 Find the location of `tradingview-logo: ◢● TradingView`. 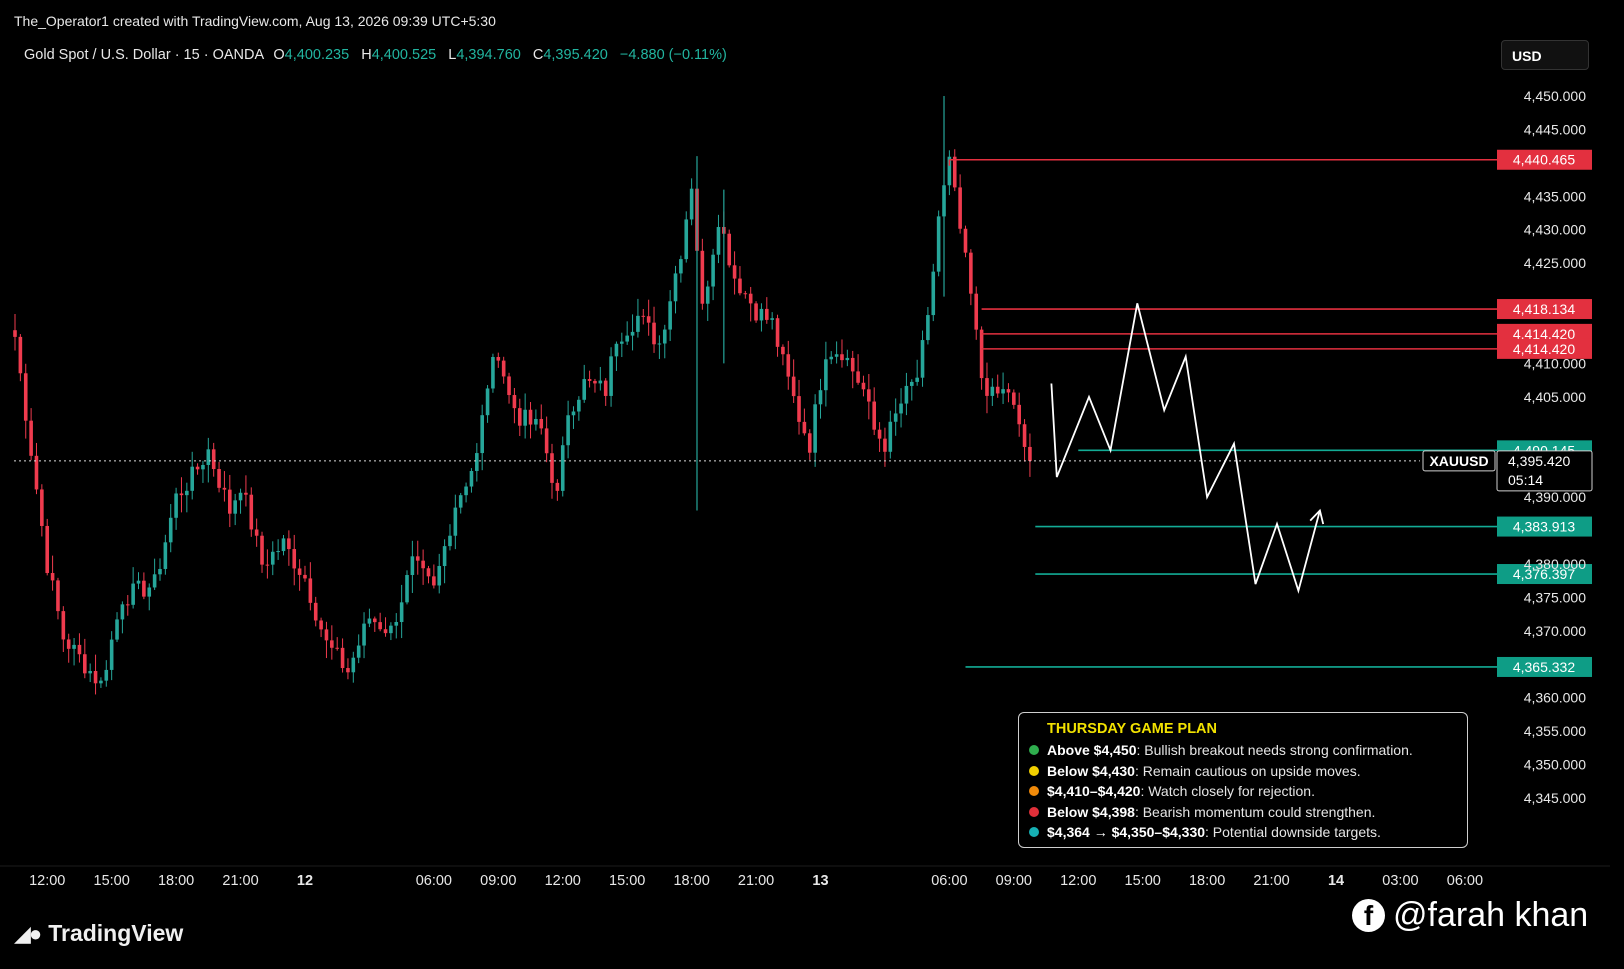

tradingview-logo: ◢● TradingView is located at coordinates (98, 933).